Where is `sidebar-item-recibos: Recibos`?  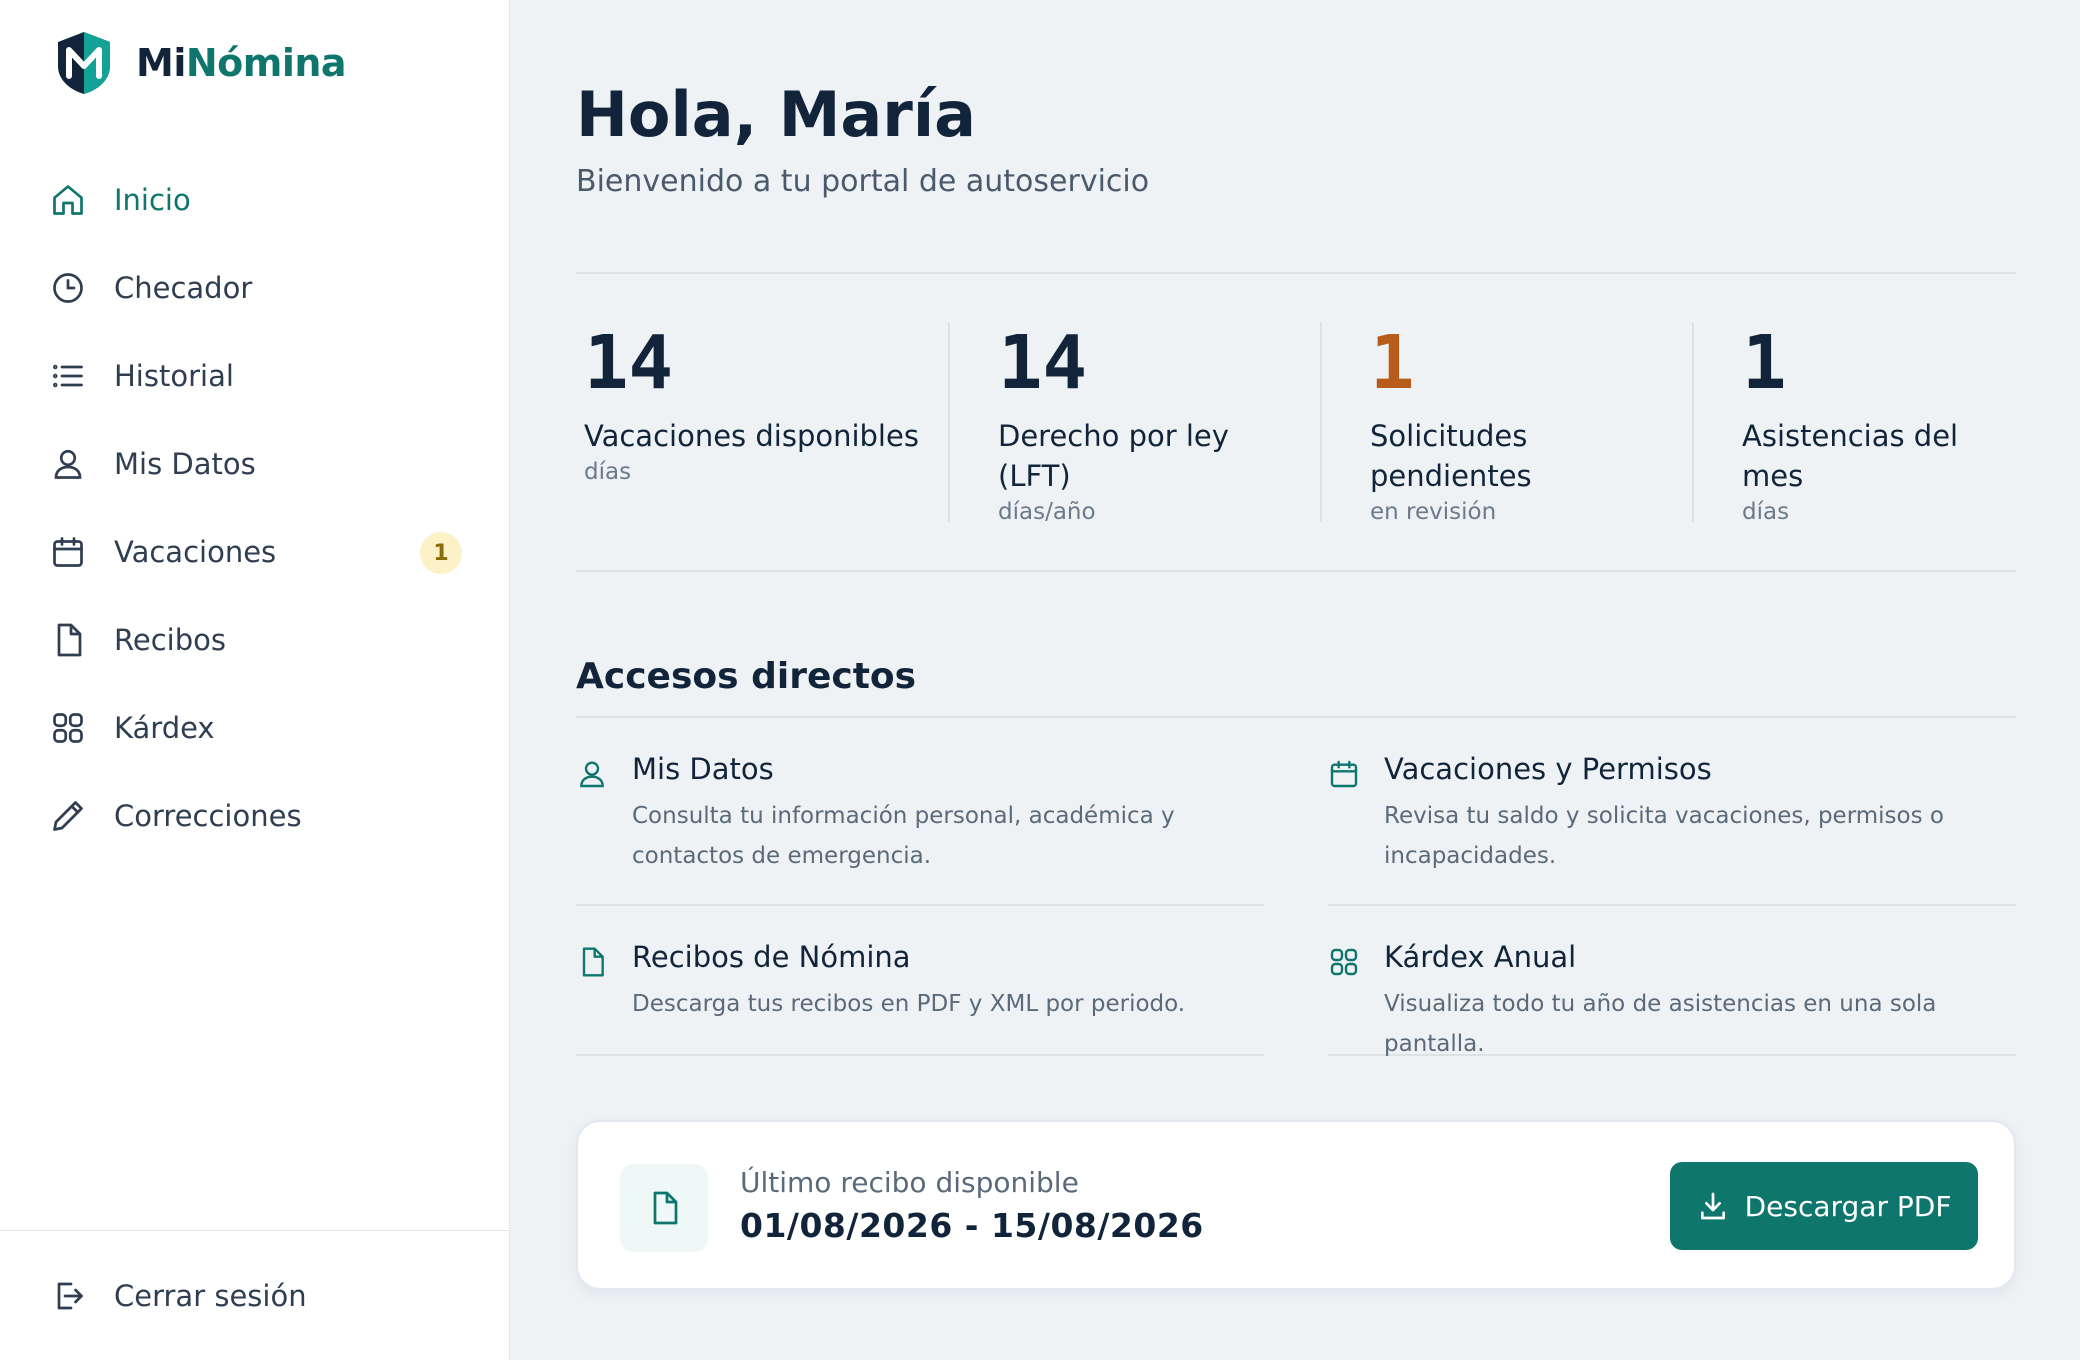
sidebar-item-recibos: Recibos is located at coordinates (255, 640).